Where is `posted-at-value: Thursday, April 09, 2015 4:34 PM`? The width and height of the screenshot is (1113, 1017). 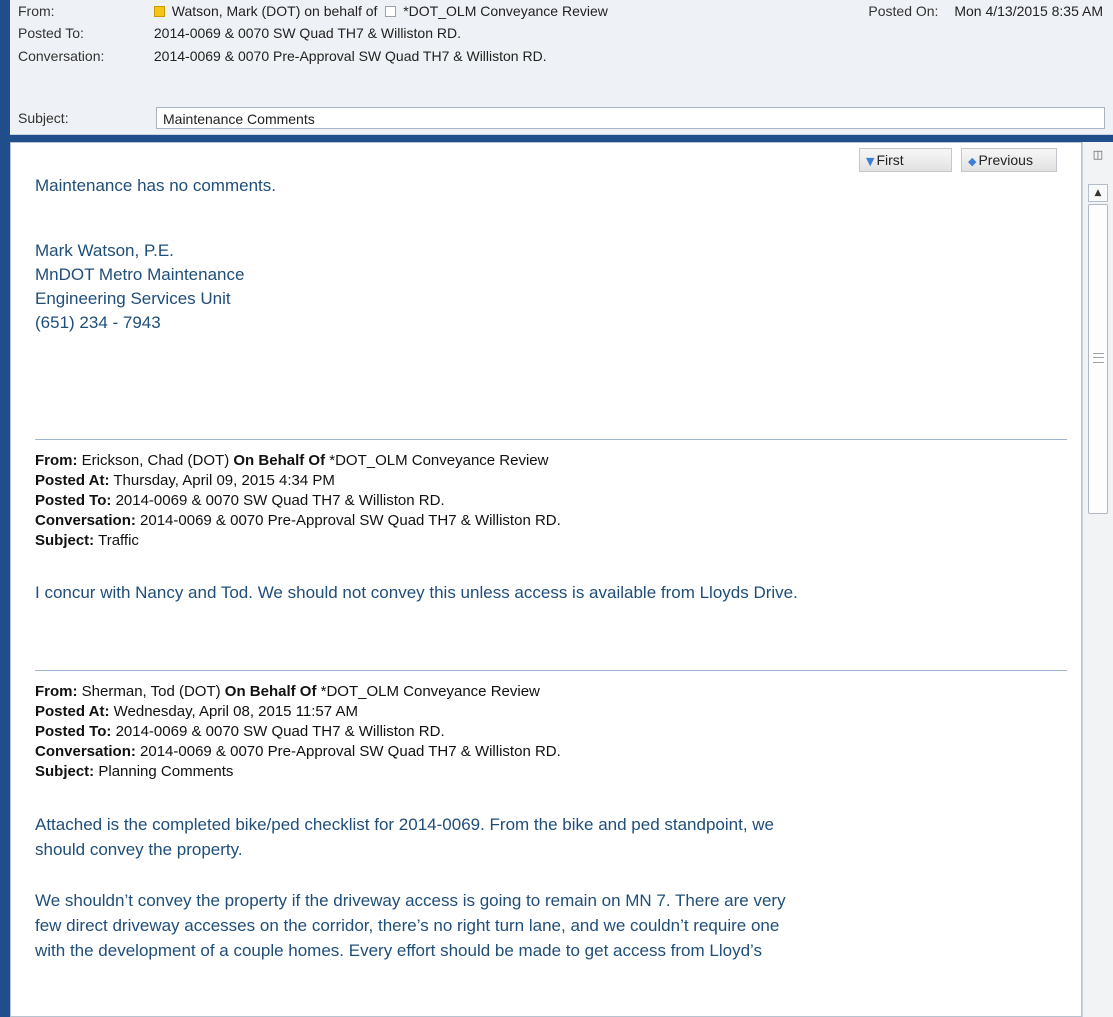
posted-at-value: Thursday, April 09, 2015 4:34 PM is located at coordinates (224, 480).